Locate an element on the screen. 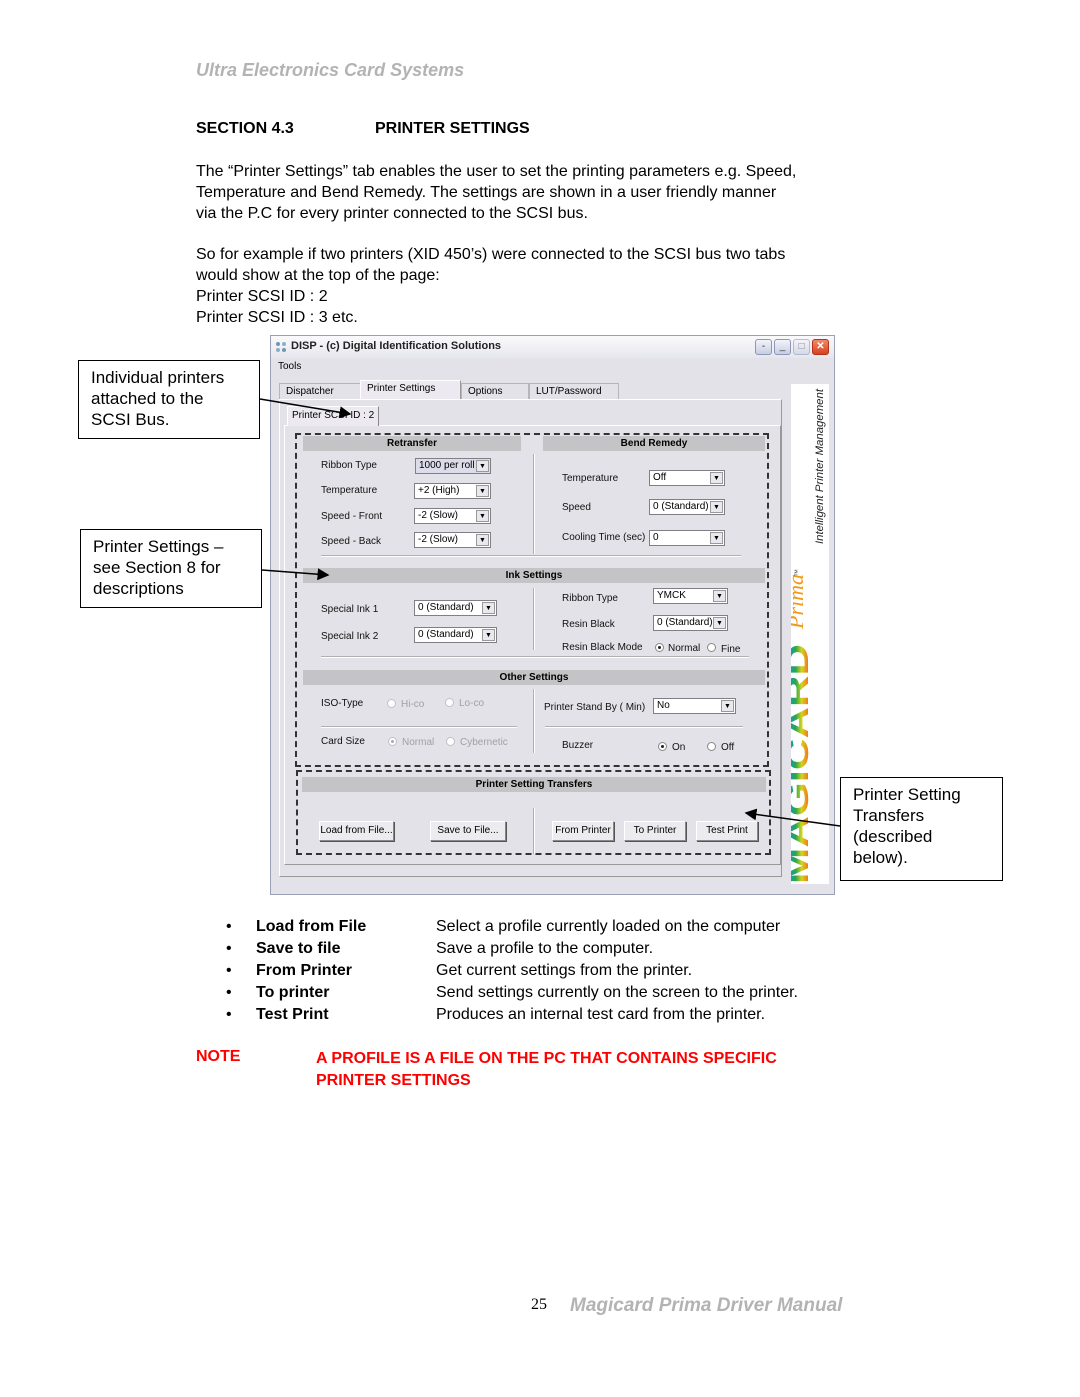 The width and height of the screenshot is (1080, 1397). page-number: 25 is located at coordinates (539, 1304).